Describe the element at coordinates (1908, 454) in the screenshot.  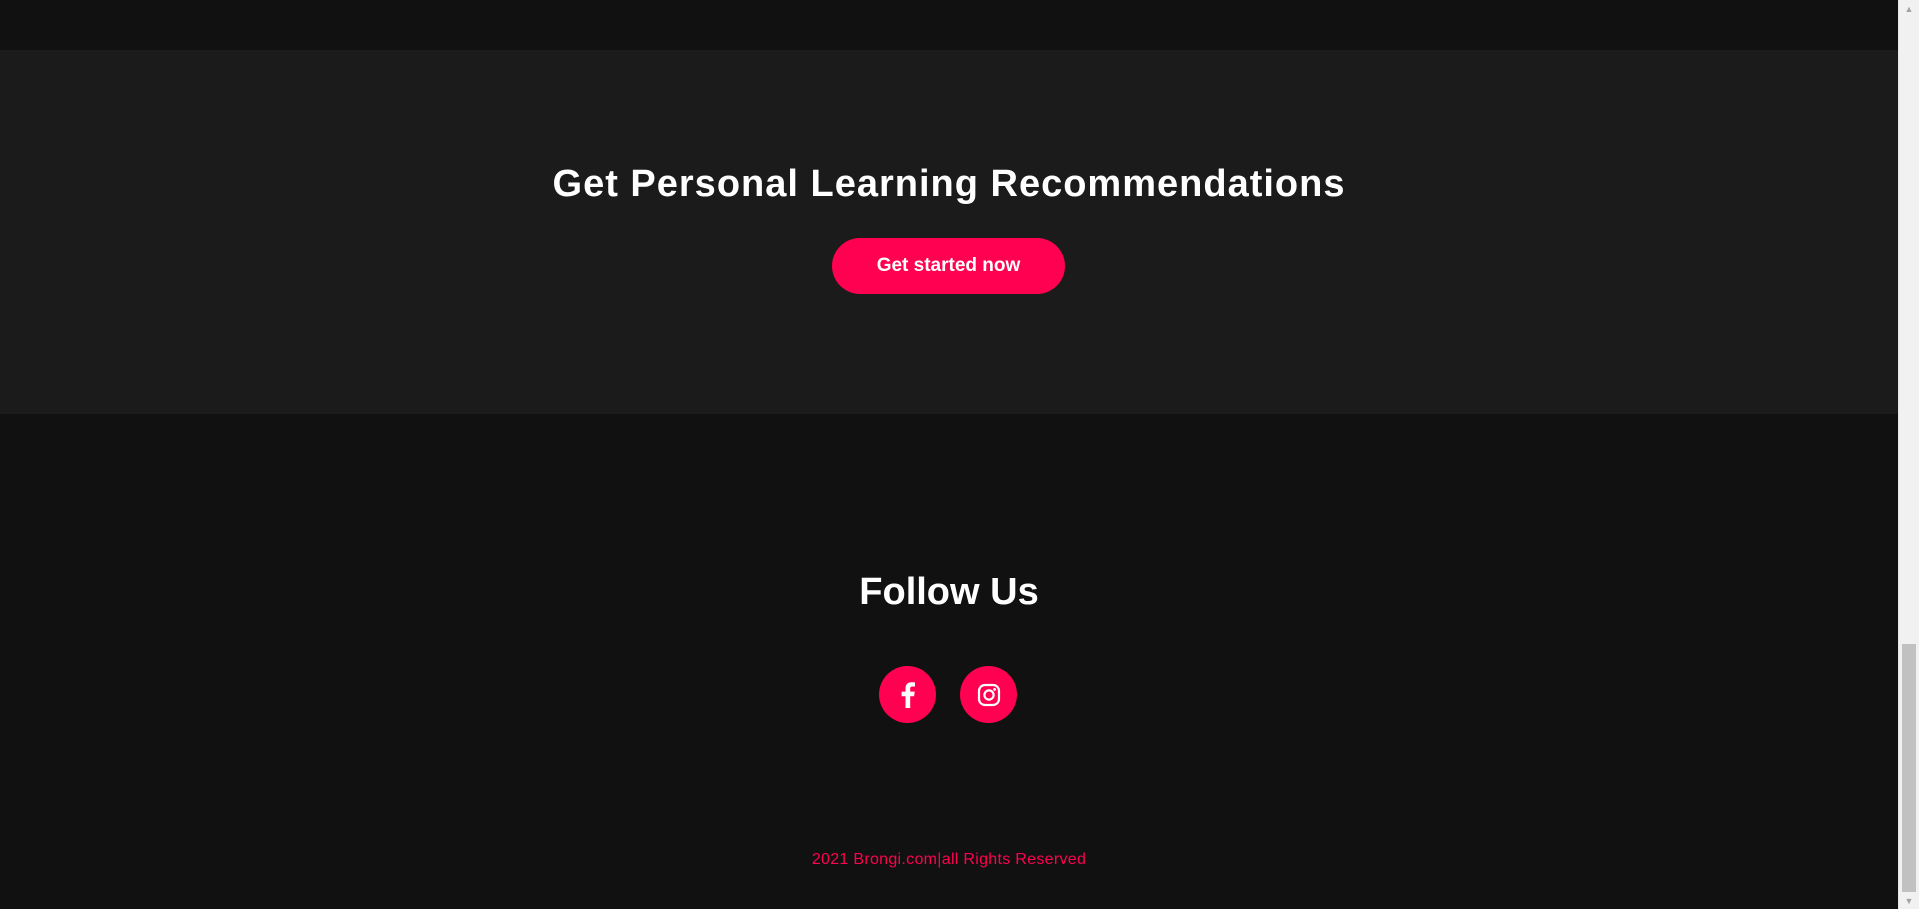
I see `vertical-scrollbar: ▲ ▼` at that location.